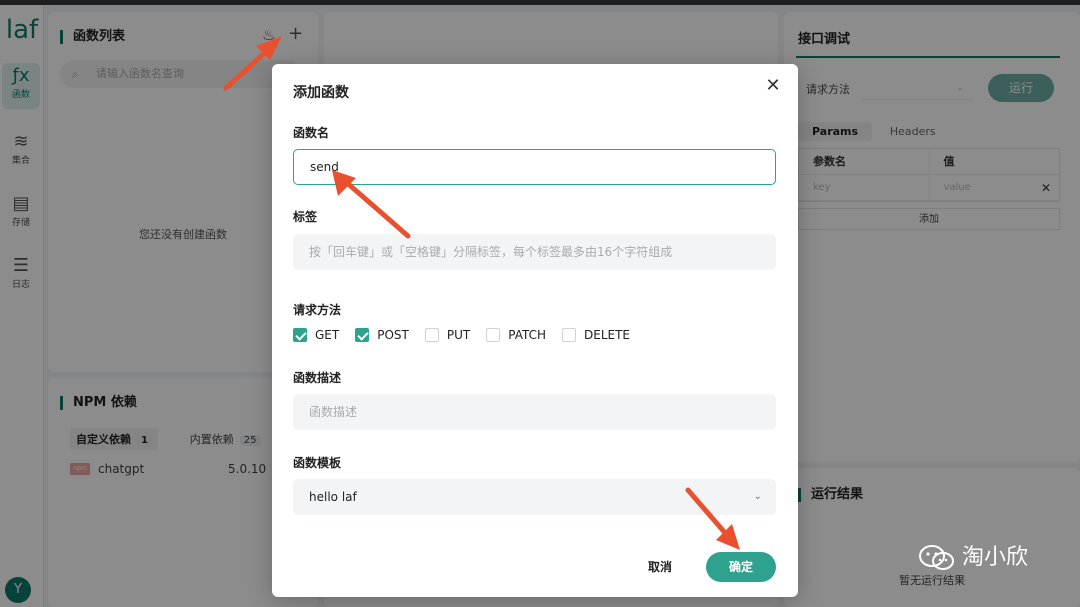 The height and width of the screenshot is (607, 1080). What do you see at coordinates (317, 378) in the screenshot?
I see `description-label: 函数描述` at bounding box center [317, 378].